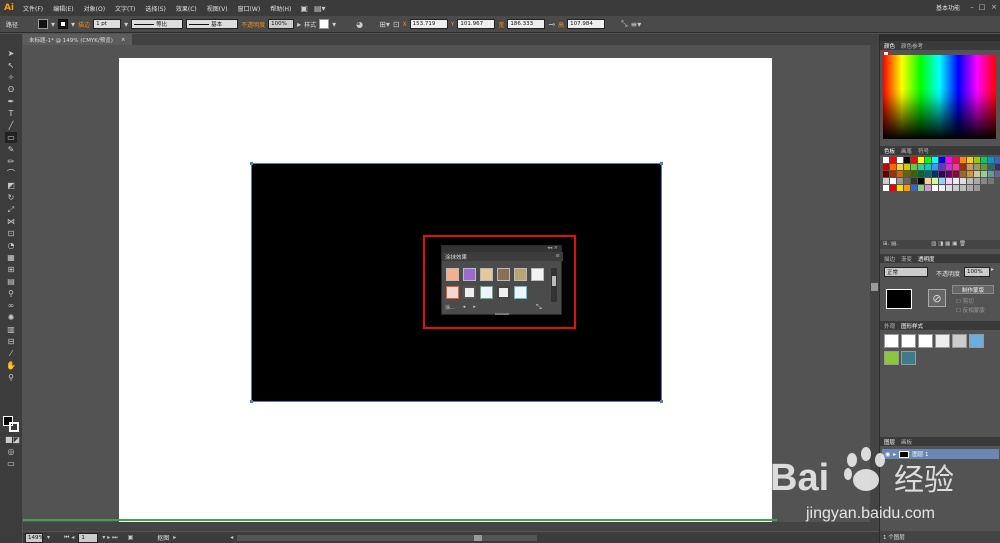 This screenshot has width=1000, height=543. What do you see at coordinates (11, 161) in the screenshot?
I see `pencil-tool-icon: ✏` at bounding box center [11, 161].